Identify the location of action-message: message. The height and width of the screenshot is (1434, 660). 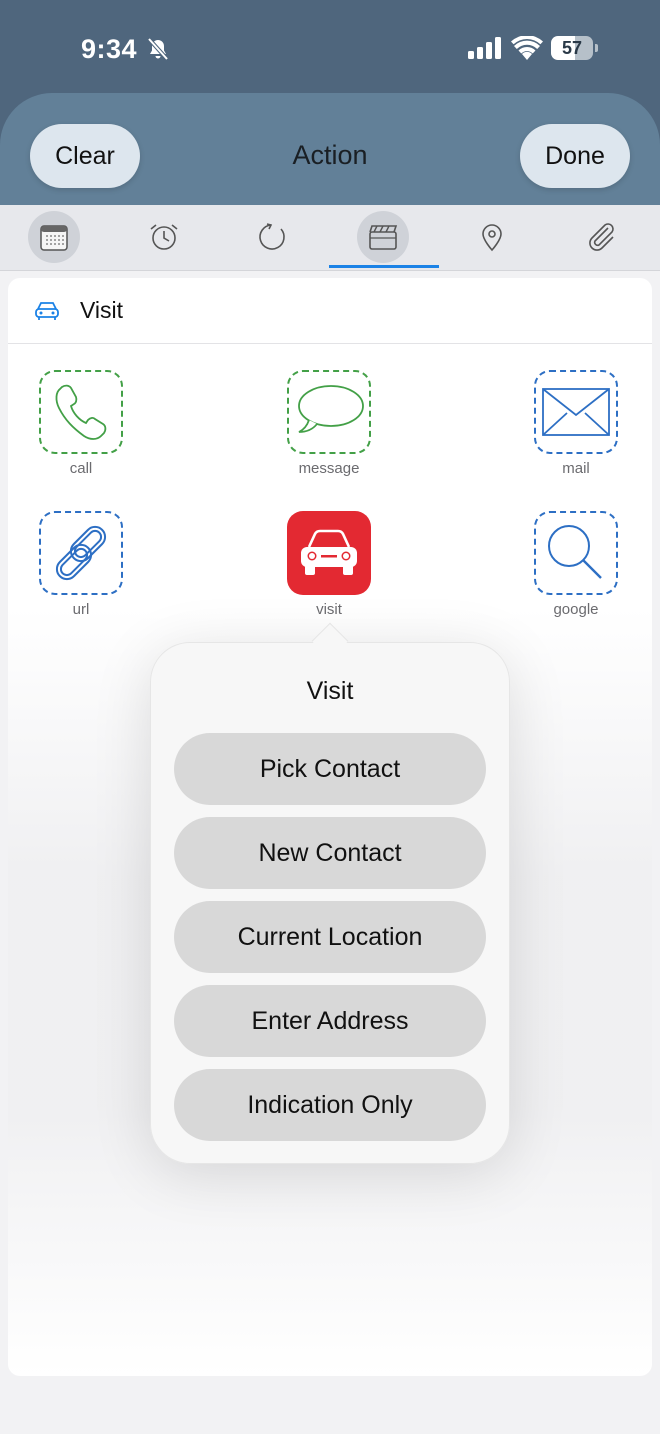
(329, 423).